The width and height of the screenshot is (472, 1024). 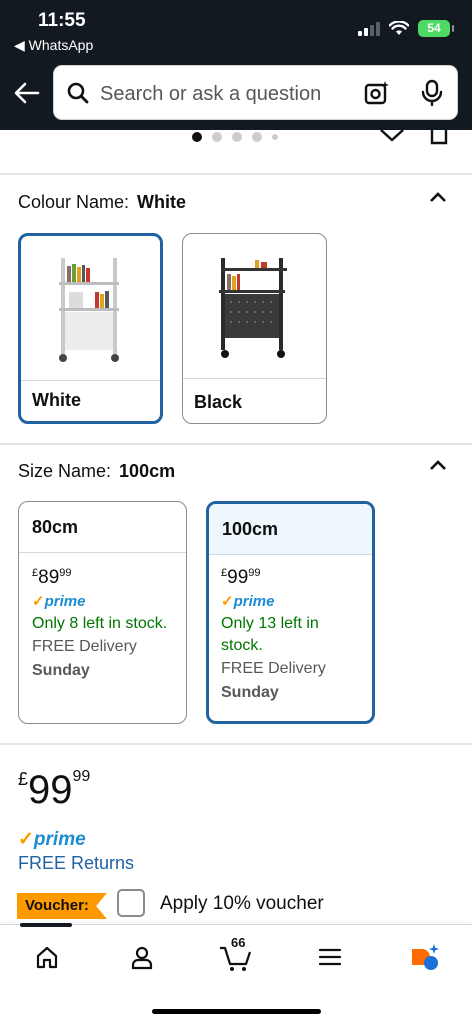 What do you see at coordinates (432, 93) in the screenshot?
I see `microphone-icon` at bounding box center [432, 93].